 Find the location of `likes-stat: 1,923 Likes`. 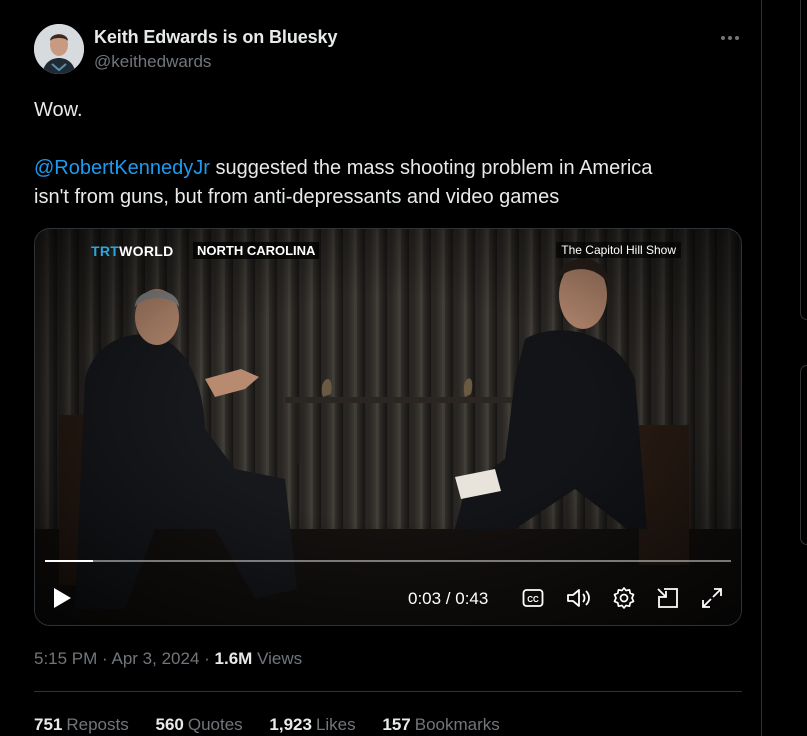

likes-stat: 1,923 Likes is located at coordinates (312, 725).